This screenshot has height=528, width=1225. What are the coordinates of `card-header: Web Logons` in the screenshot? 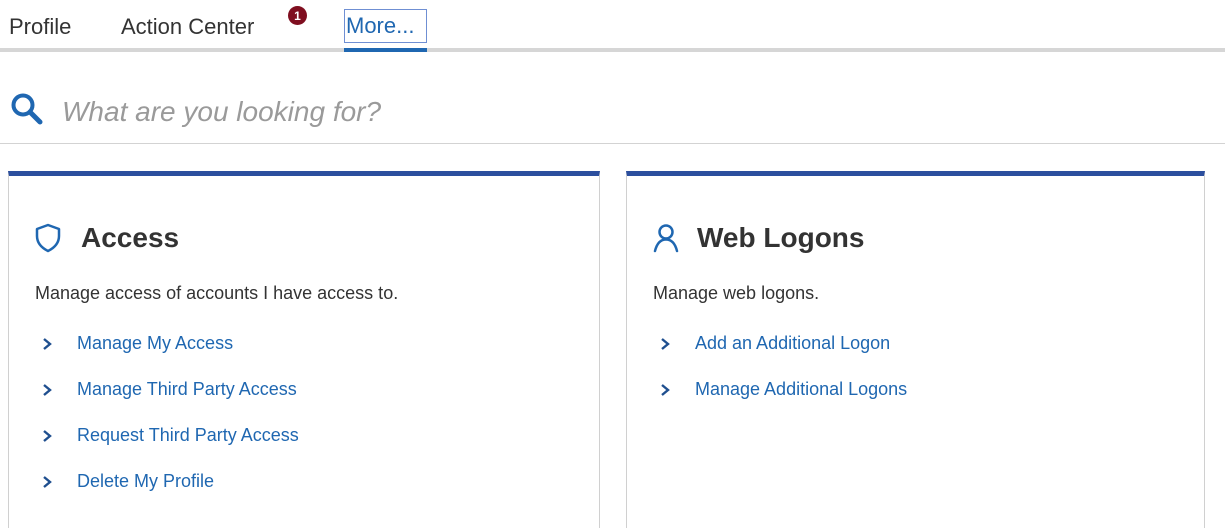 It's located at (758, 238).